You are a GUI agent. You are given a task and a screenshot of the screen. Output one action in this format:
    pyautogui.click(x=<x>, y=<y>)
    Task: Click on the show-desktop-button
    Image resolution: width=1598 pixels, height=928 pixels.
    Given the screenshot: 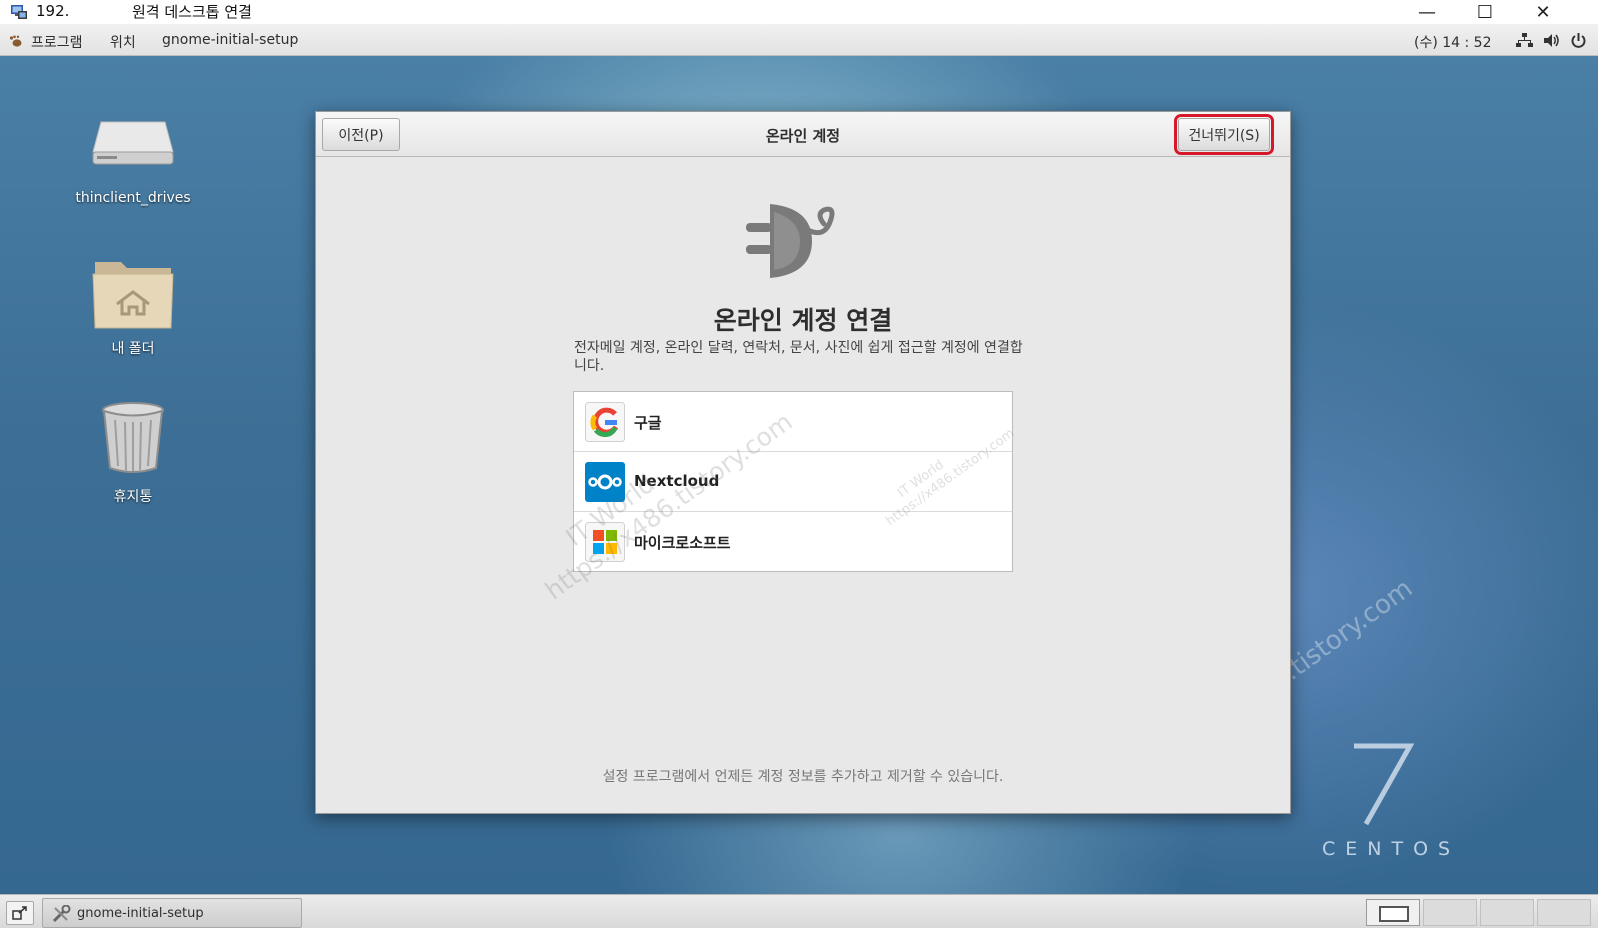 What is the action you would take?
    pyautogui.click(x=20, y=913)
    